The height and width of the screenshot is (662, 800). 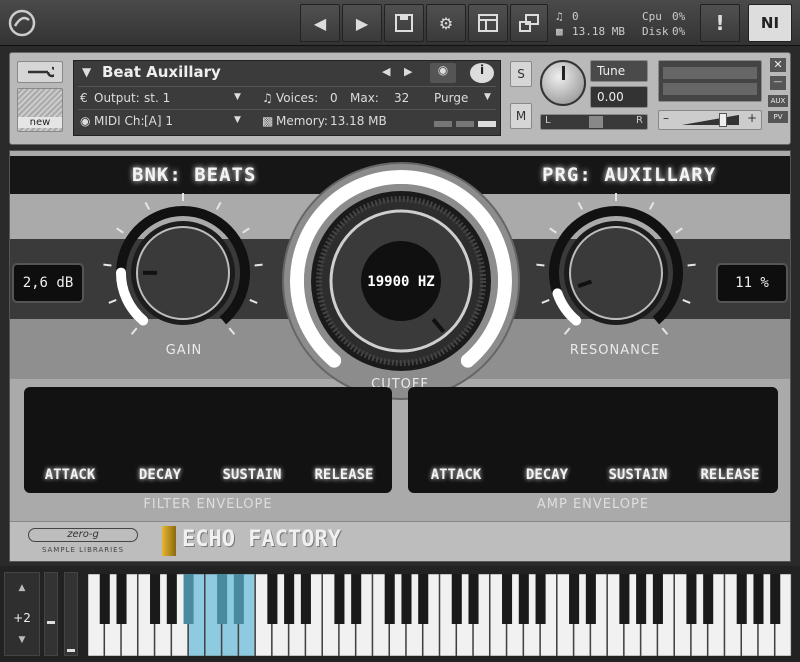 I want to click on purge-dropdown-icon: ▼, so click(x=487, y=97).